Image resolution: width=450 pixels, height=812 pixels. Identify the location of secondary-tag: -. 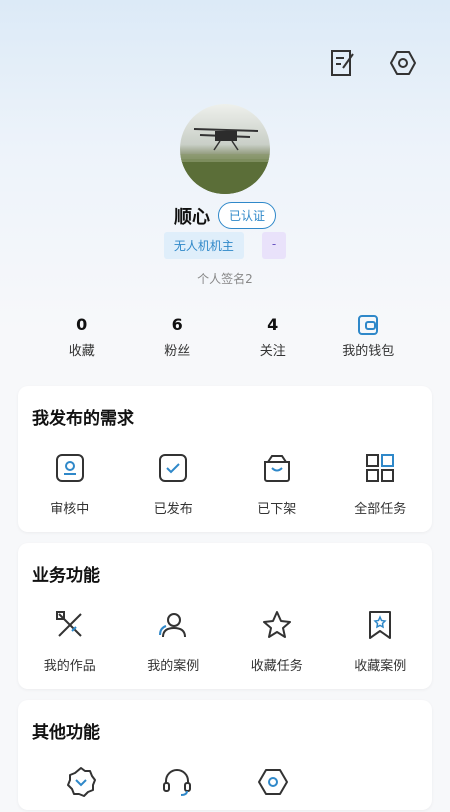
(274, 245).